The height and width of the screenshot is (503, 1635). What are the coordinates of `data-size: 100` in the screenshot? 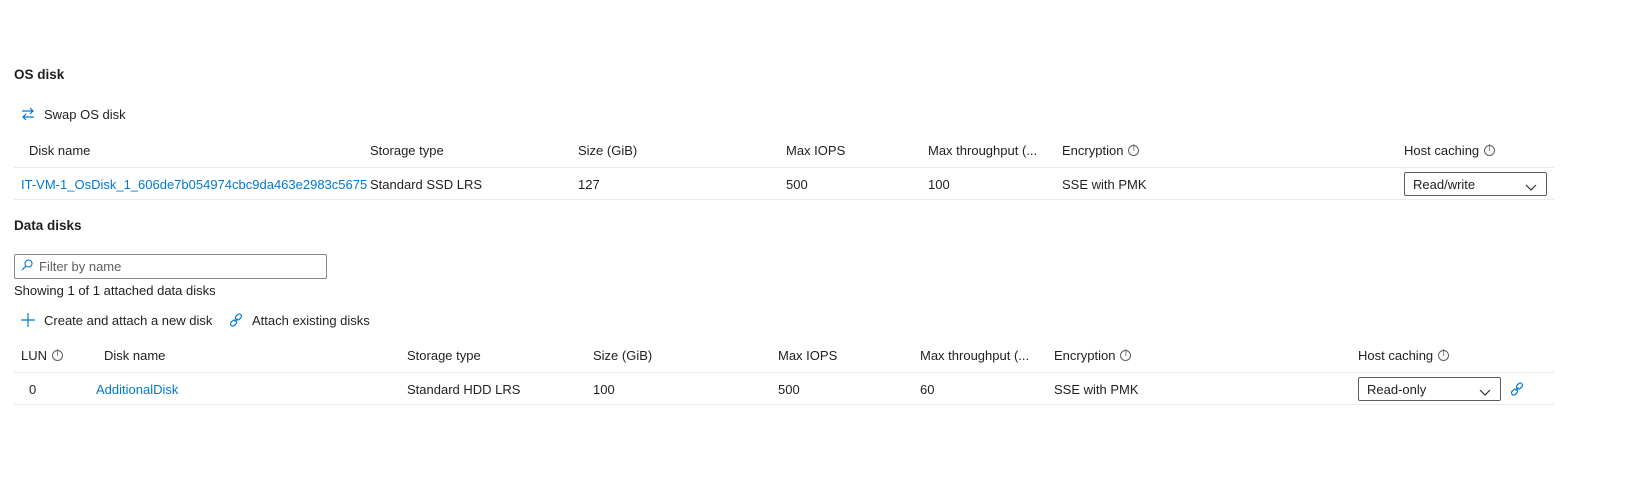 It's located at (604, 389).